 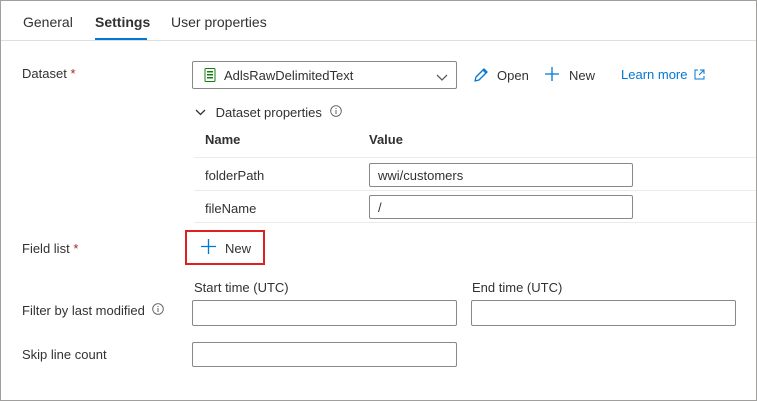 I want to click on tab-user-properties: User properties, so click(x=219, y=22).